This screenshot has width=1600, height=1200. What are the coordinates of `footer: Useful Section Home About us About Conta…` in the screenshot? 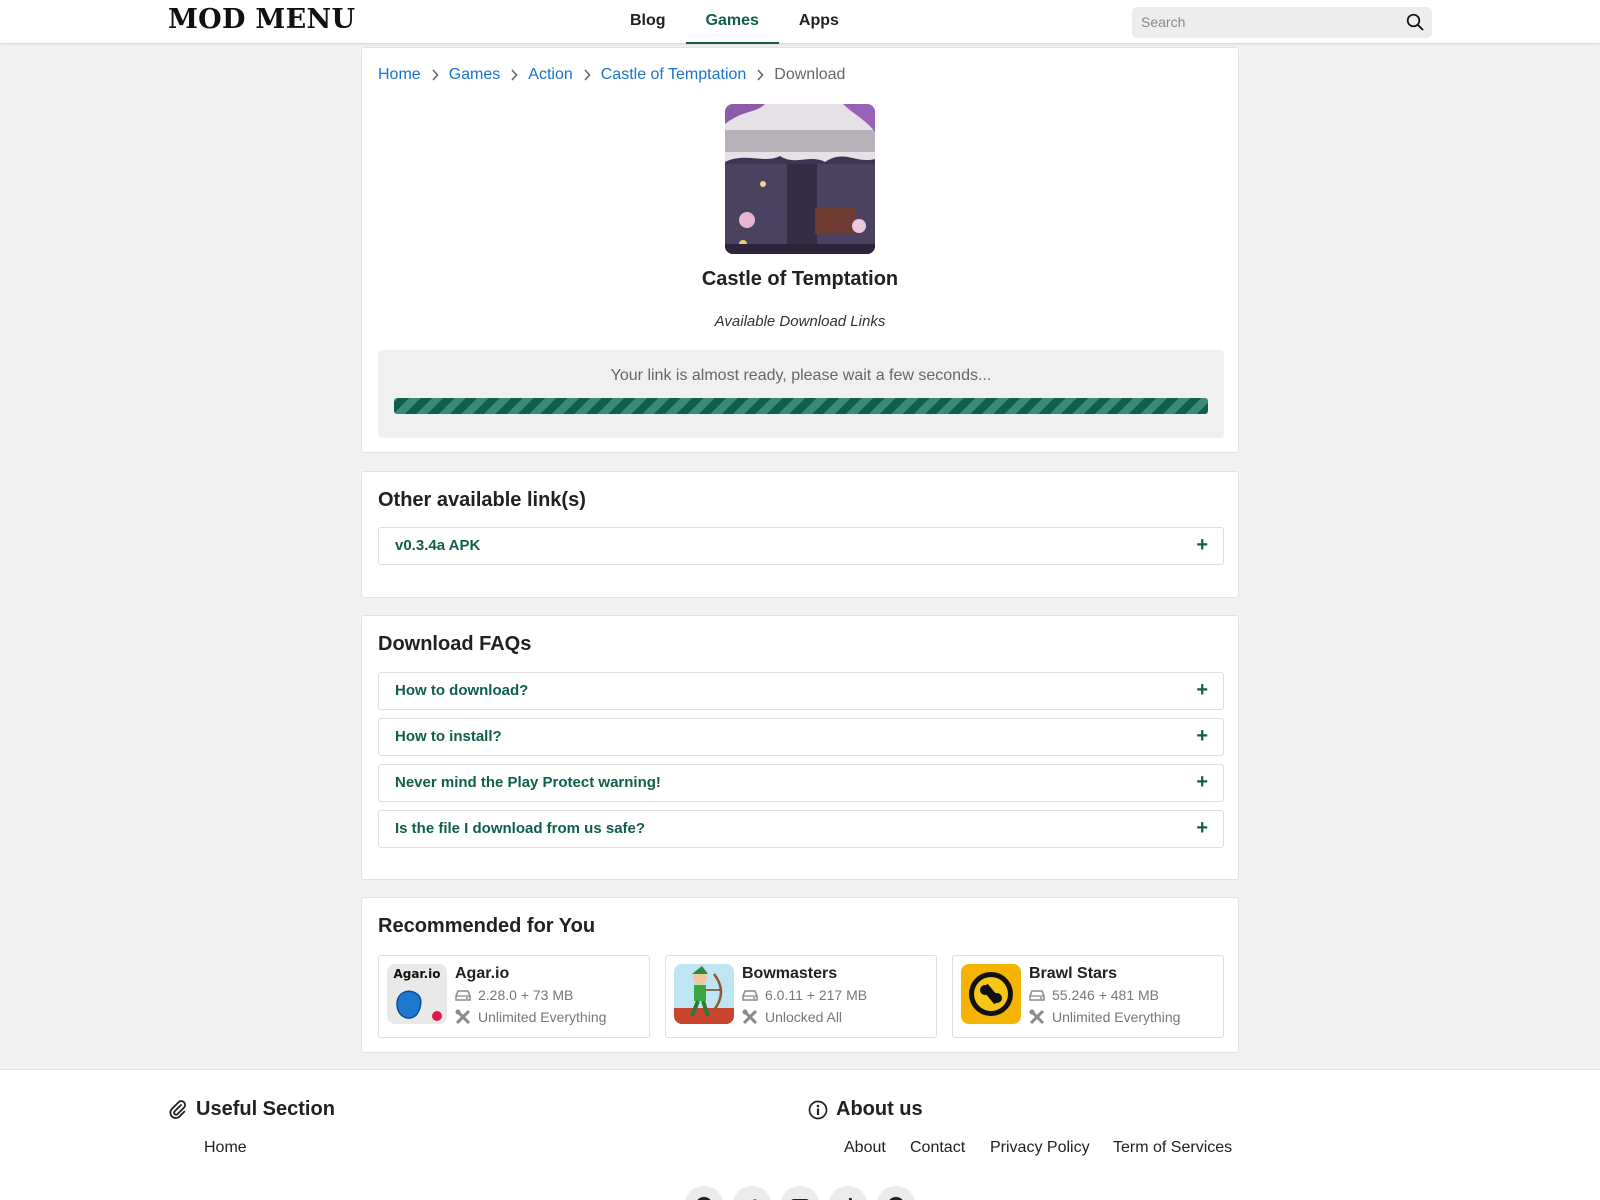 It's located at (800, 1134).